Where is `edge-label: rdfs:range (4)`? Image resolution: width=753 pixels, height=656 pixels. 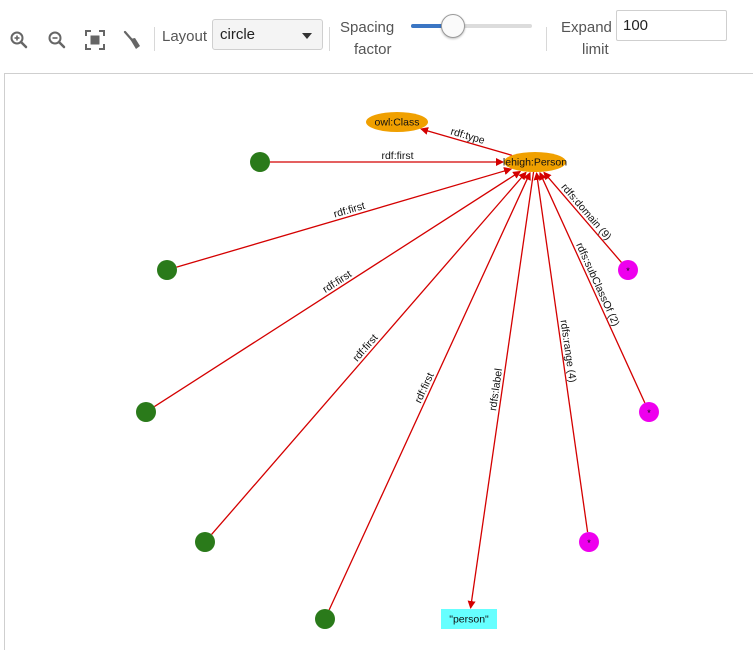 edge-label: rdfs:range (4) is located at coordinates (568, 351).